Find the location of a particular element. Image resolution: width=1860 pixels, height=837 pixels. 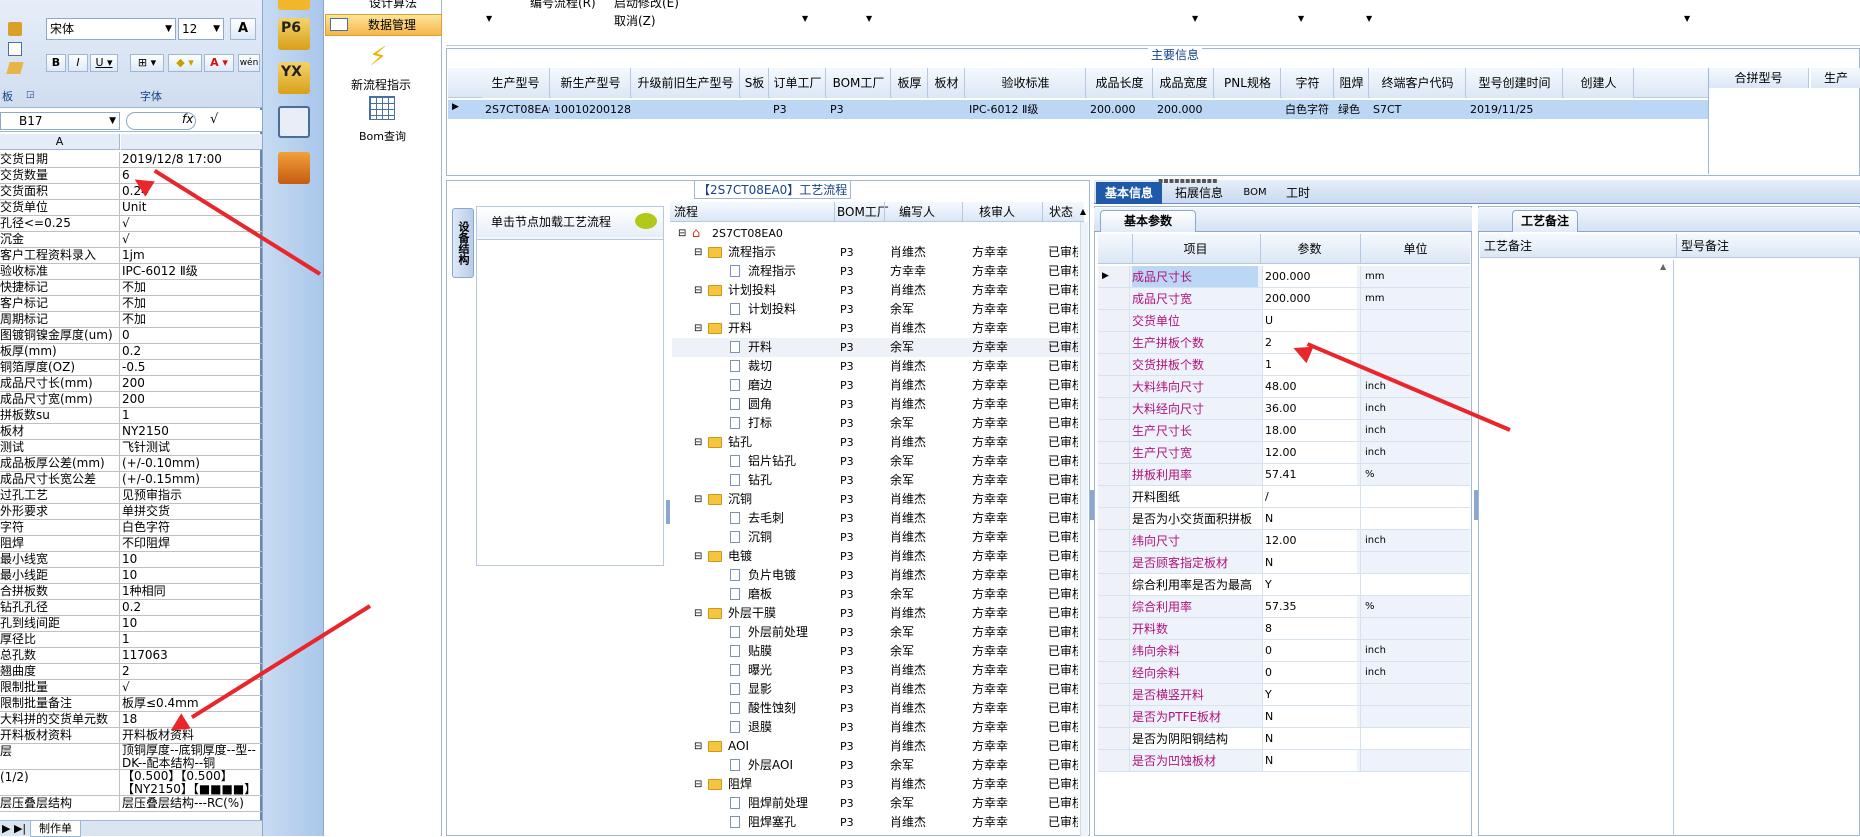

splitter-dots: ▪▪▪▪▪▪▪▪▪▪▪ is located at coordinates (1188, 180).